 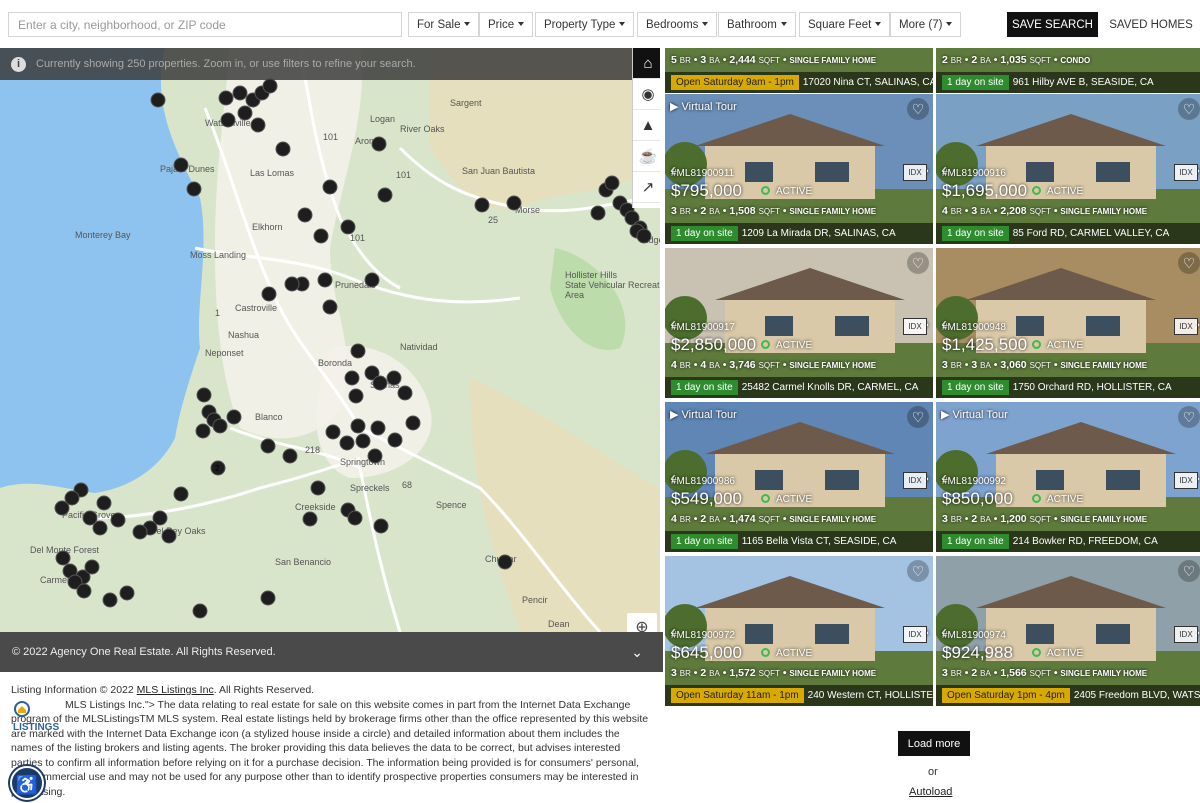 What do you see at coordinates (646, 94) in the screenshot?
I see `map-pin-icon: ◉` at bounding box center [646, 94].